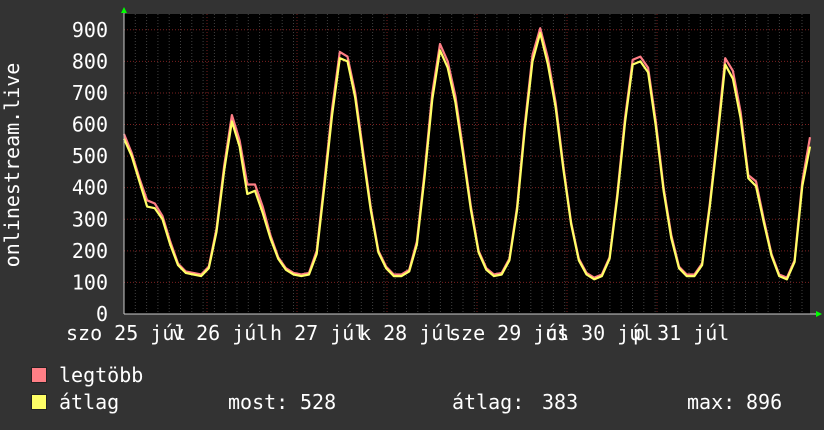  Describe the element at coordinates (318, 333) in the screenshot. I see `x-tick-label: h 27 júl` at that location.